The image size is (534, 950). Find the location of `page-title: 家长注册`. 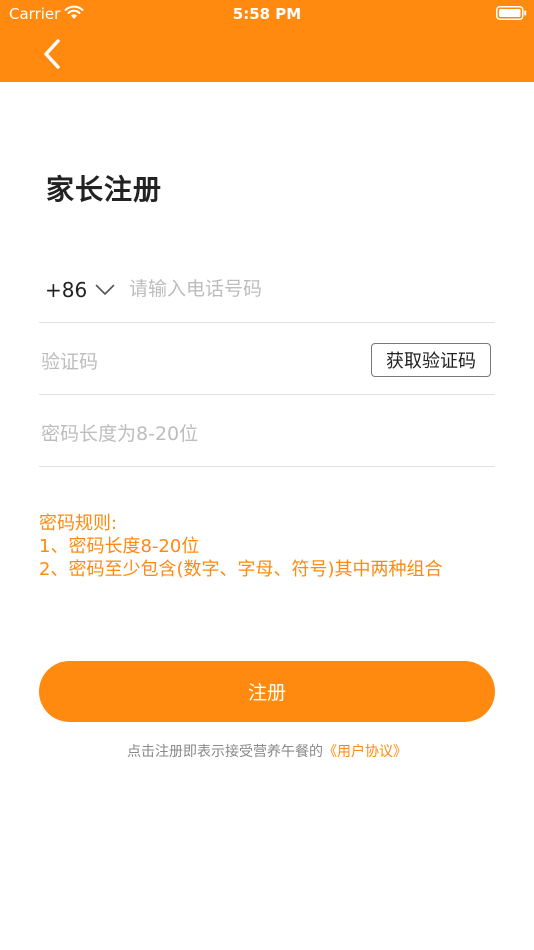

page-title: 家长注册 is located at coordinates (104, 189).